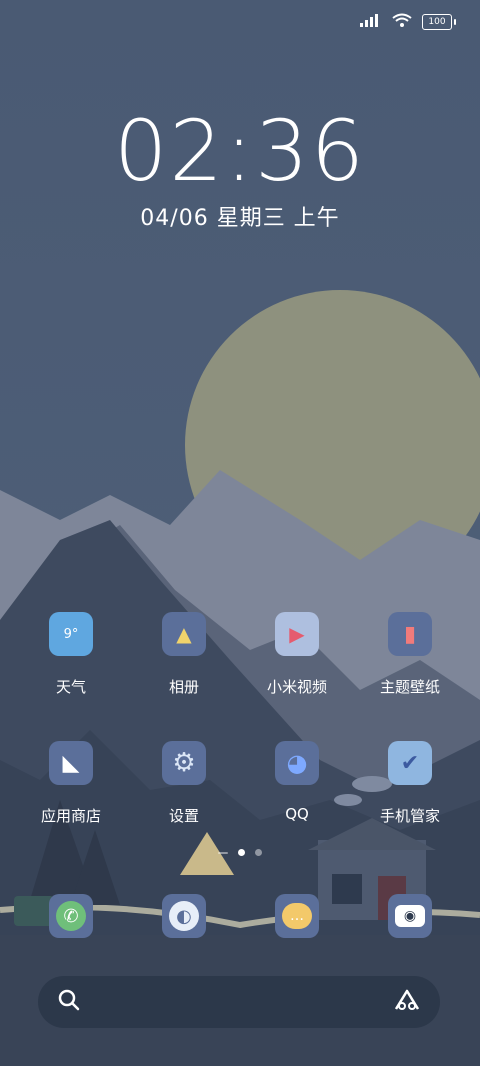 This screenshot has height=1066, width=480. Describe the element at coordinates (240, 218) in the screenshot. I see `date-text: 04/06 星期三 上午` at that location.